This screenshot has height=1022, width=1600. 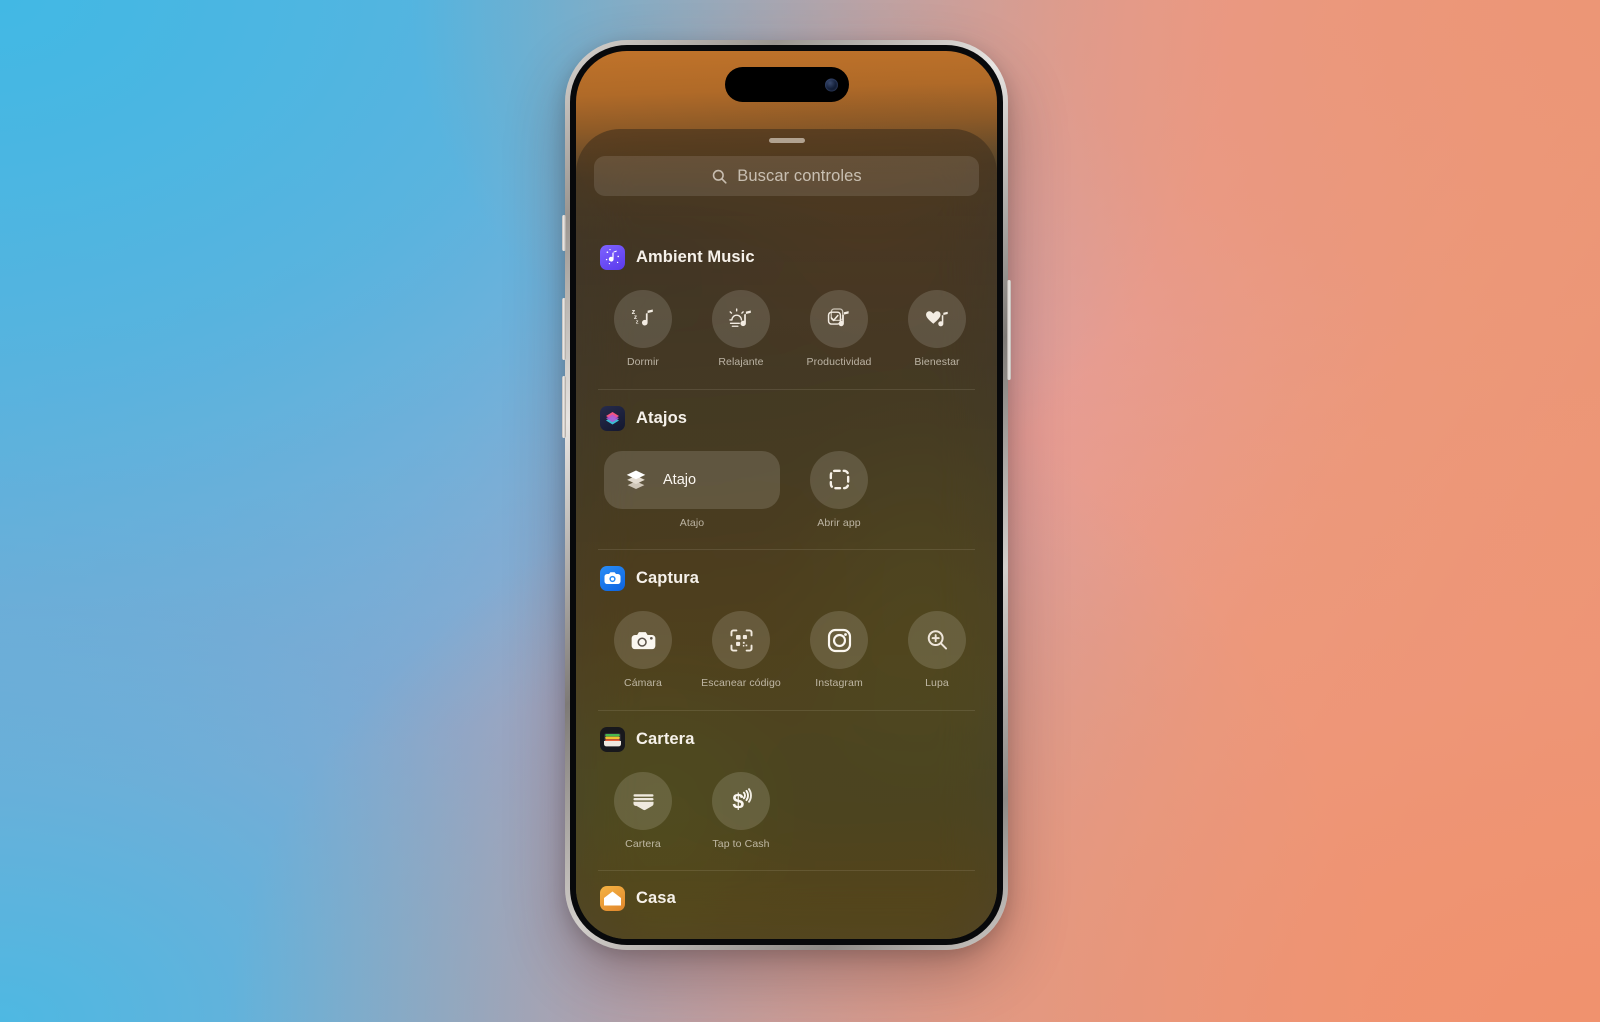 I want to click on control-escanear-codigo: Escanear código, so click(x=741, y=650).